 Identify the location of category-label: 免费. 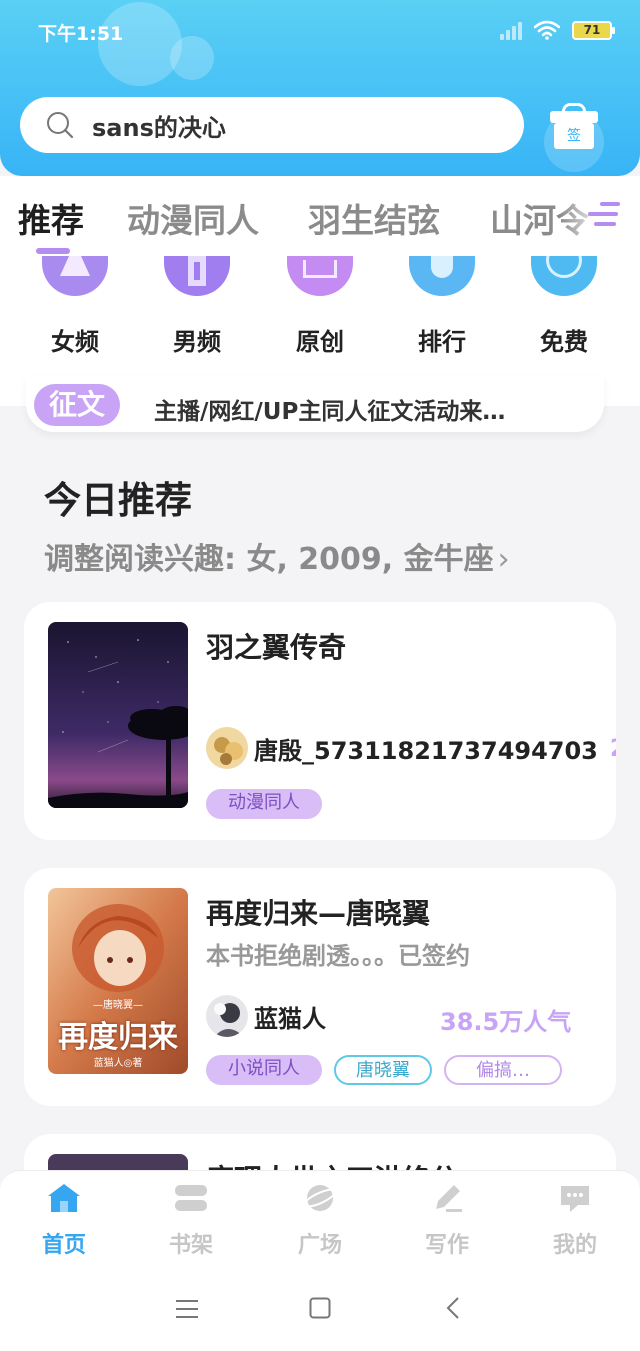
(564, 342).